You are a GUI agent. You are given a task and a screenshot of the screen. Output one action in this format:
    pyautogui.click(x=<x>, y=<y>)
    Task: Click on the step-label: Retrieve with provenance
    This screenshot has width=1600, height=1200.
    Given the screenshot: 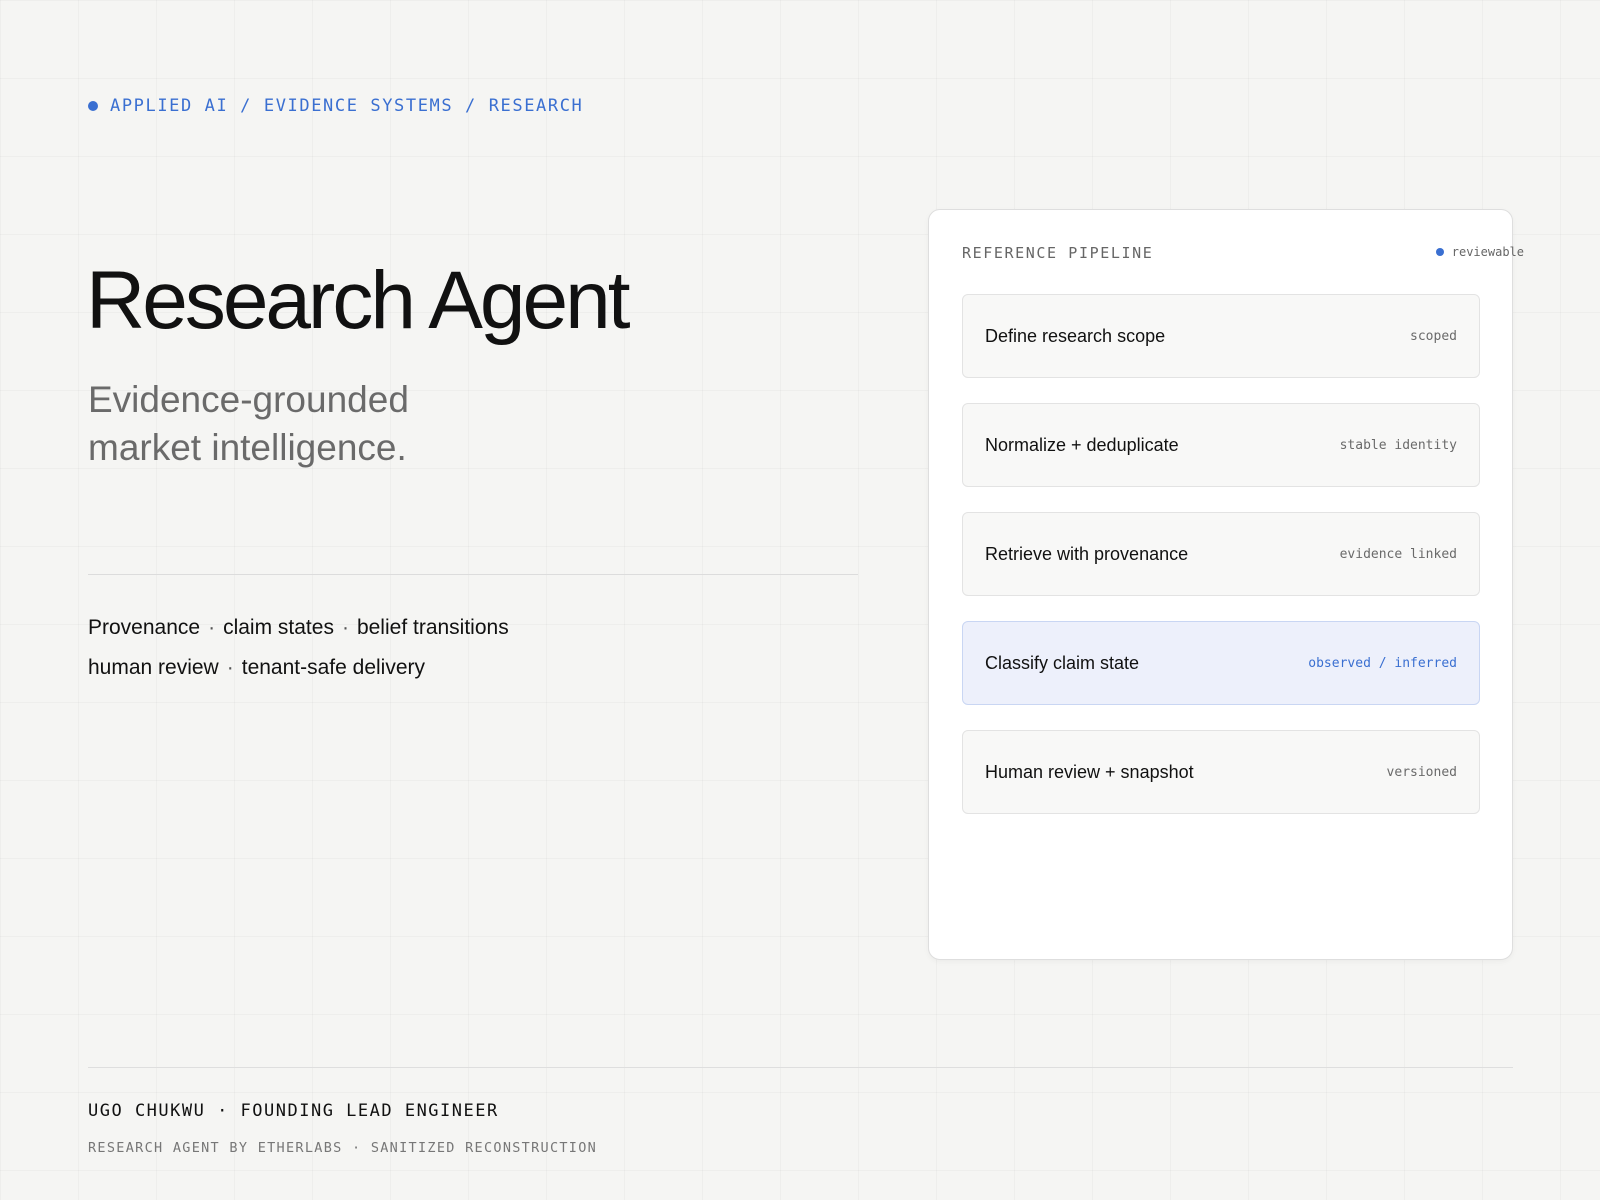 What is the action you would take?
    pyautogui.click(x=1087, y=553)
    